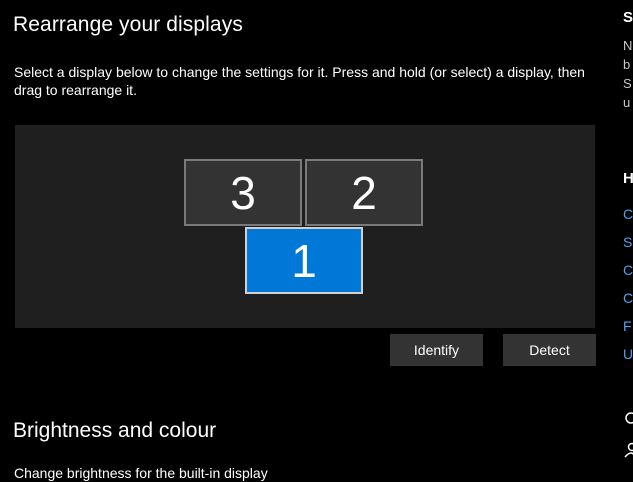 The height and width of the screenshot is (482, 633). I want to click on side-link: S, so click(627, 242).